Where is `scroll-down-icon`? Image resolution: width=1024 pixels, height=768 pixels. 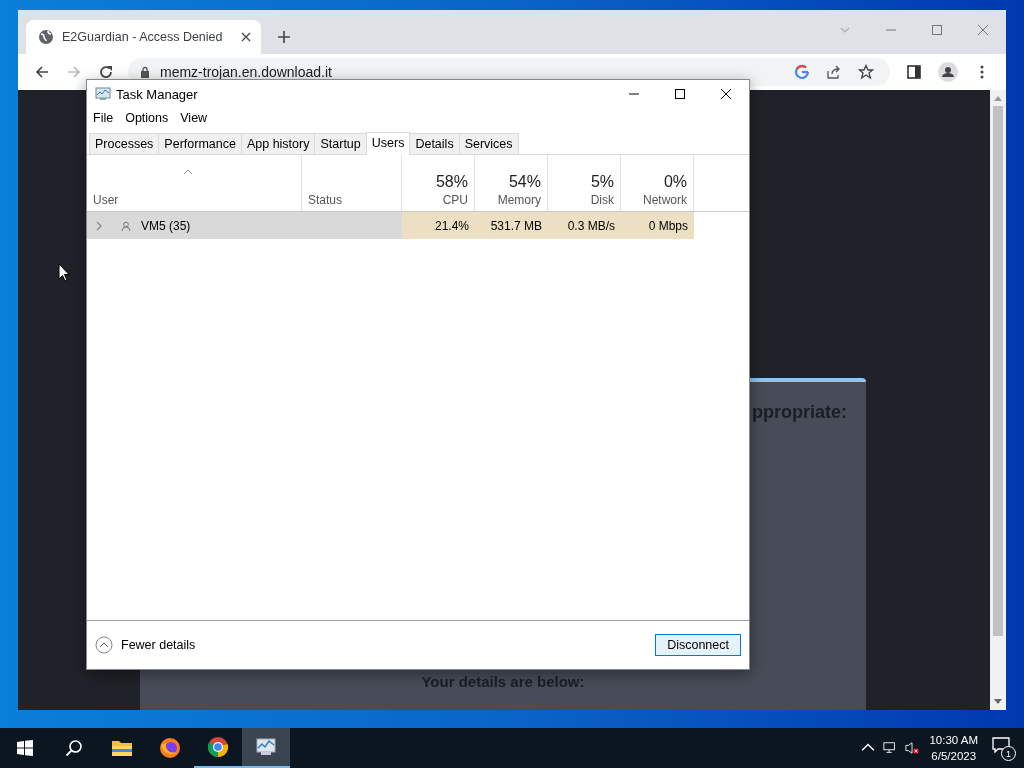
scroll-down-icon is located at coordinates (998, 702).